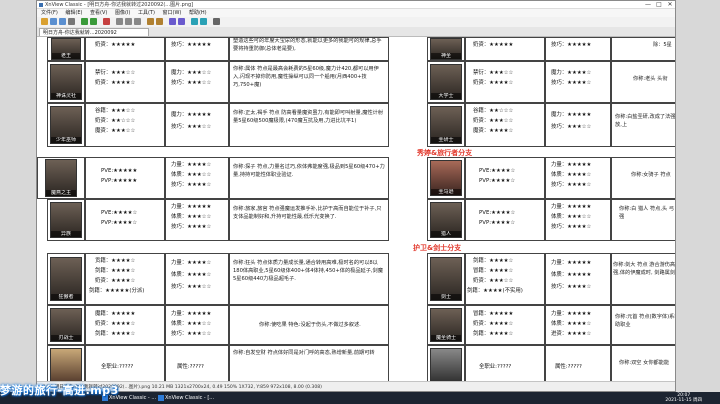 This screenshot has height=404, width=720. I want to click on stat-line: 剑籍：★★★★☆, so click(493, 261).